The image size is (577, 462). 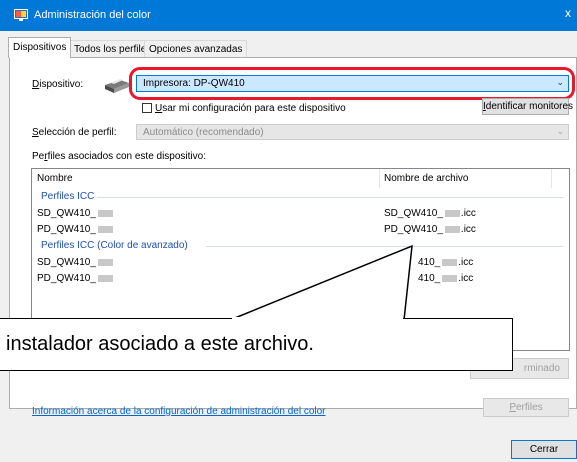 What do you see at coordinates (430, 213) in the screenshot?
I see `list-item-filename: SD_QW410_ .icc` at bounding box center [430, 213].